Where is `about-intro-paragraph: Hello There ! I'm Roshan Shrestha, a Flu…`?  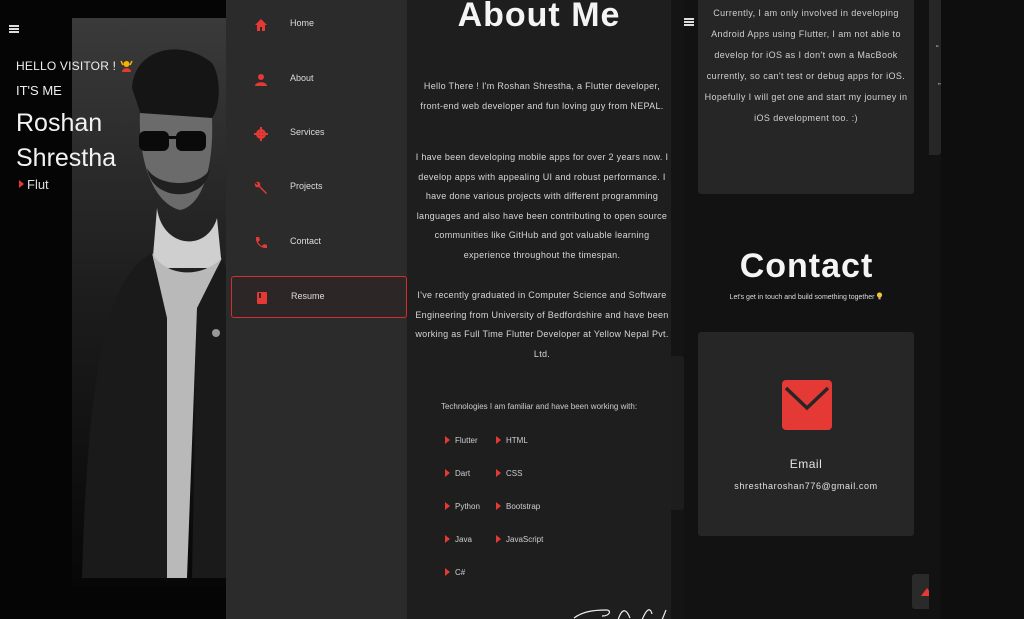 about-intro-paragraph: Hello There ! I'm Roshan Shrestha, a Flu… is located at coordinates (542, 96).